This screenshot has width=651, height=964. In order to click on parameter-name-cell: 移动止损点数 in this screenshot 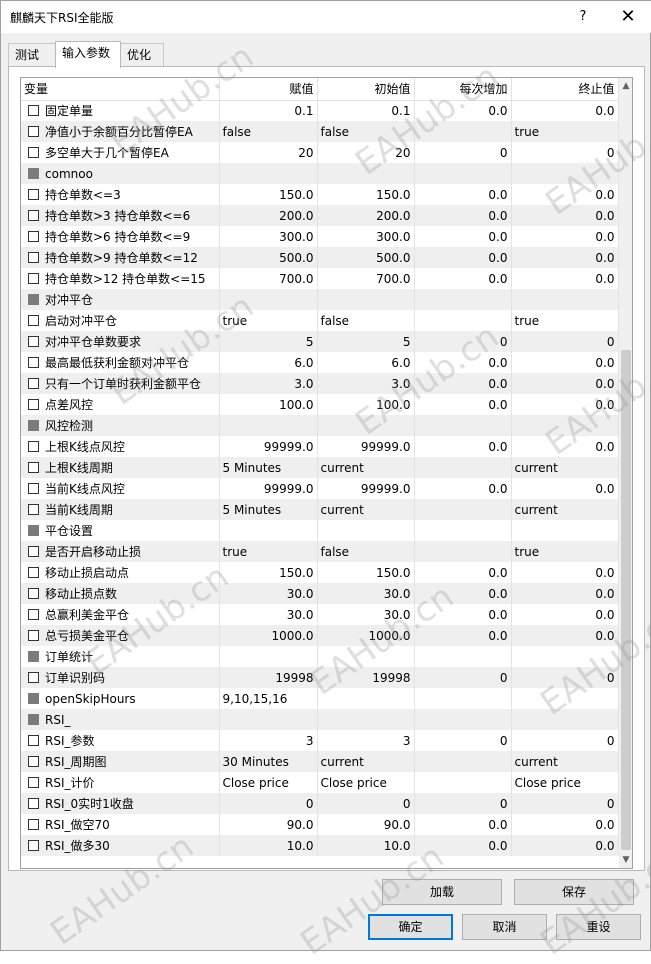, I will do `click(120, 593)`.